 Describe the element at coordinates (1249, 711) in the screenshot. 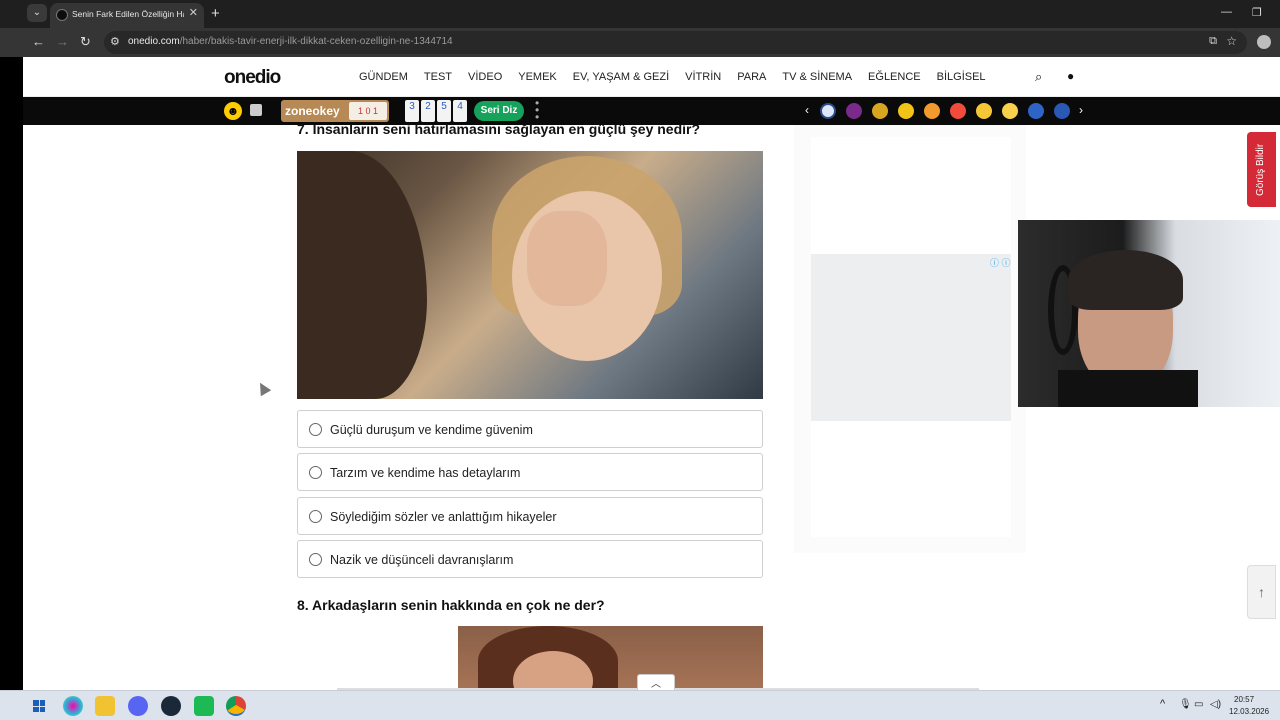

I see `clock-date: 12.03.2026` at that location.